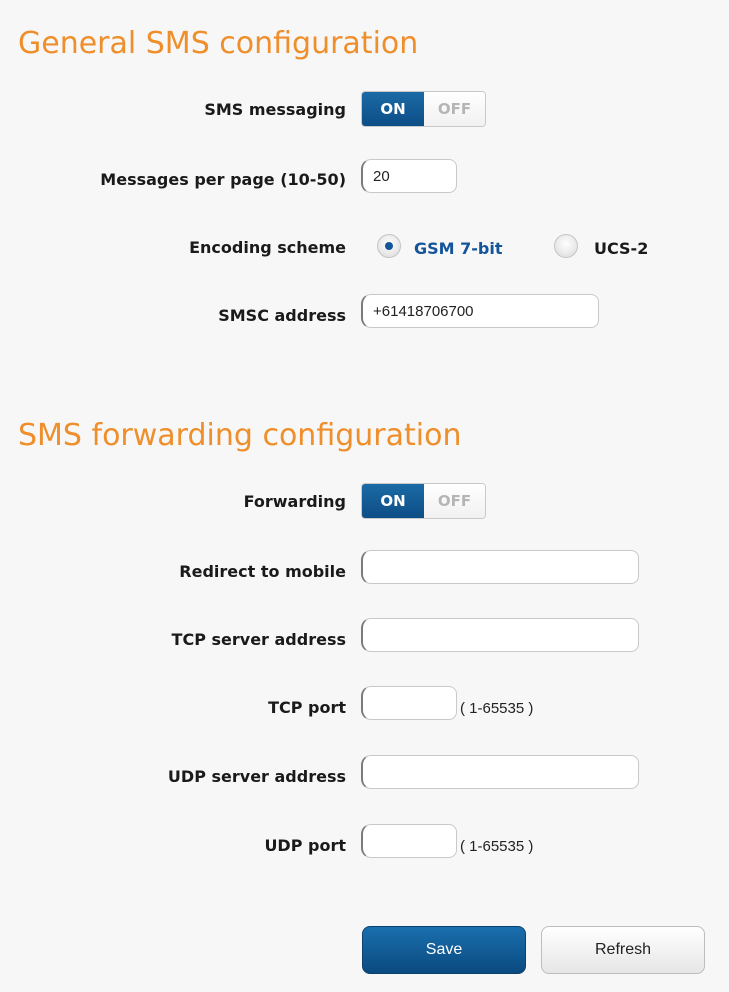 This screenshot has width=729, height=992. Describe the element at coordinates (623, 950) in the screenshot. I see `refresh-button: Refresh` at that location.